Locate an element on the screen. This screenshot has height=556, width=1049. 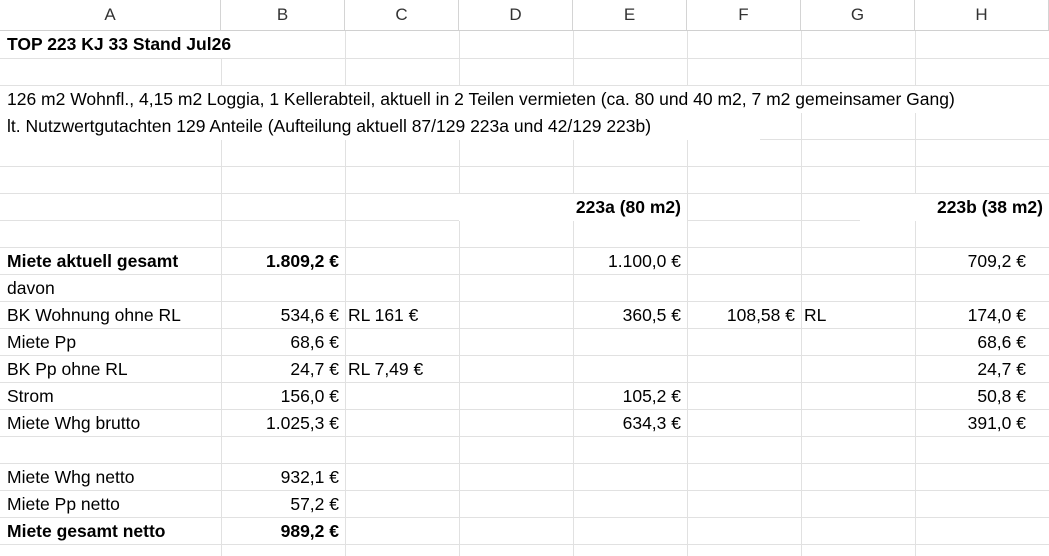
cell-e9: 1.100,0 € is located at coordinates (630, 261).